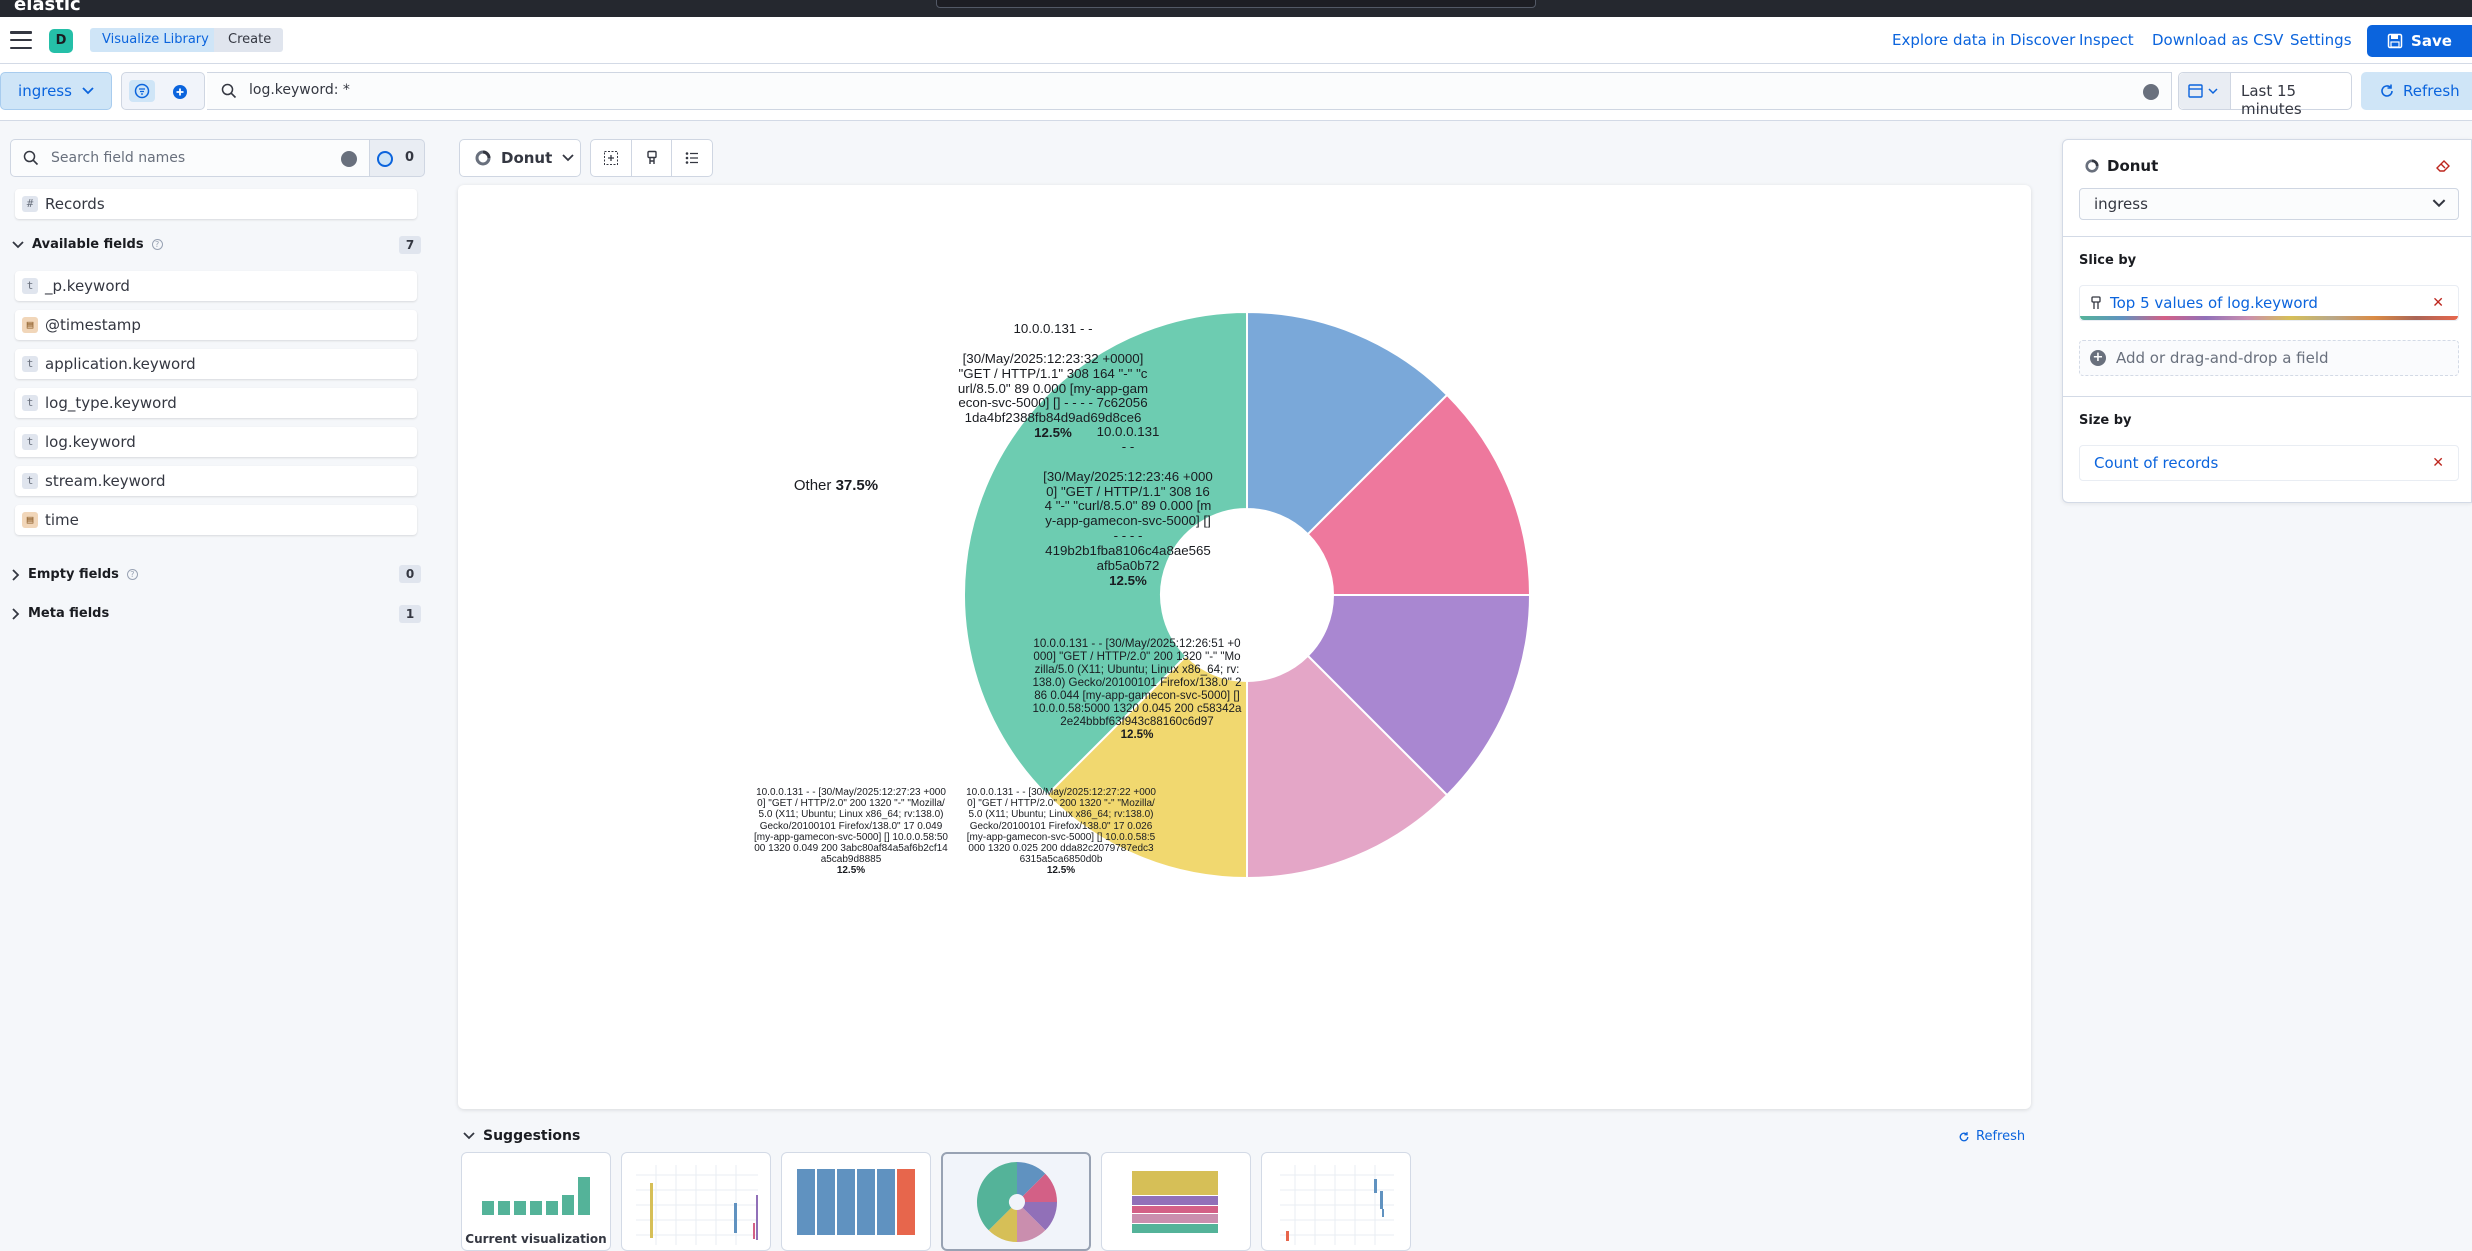  Describe the element at coordinates (190, 158) in the screenshot. I see `field-search-input: Search field names` at that location.